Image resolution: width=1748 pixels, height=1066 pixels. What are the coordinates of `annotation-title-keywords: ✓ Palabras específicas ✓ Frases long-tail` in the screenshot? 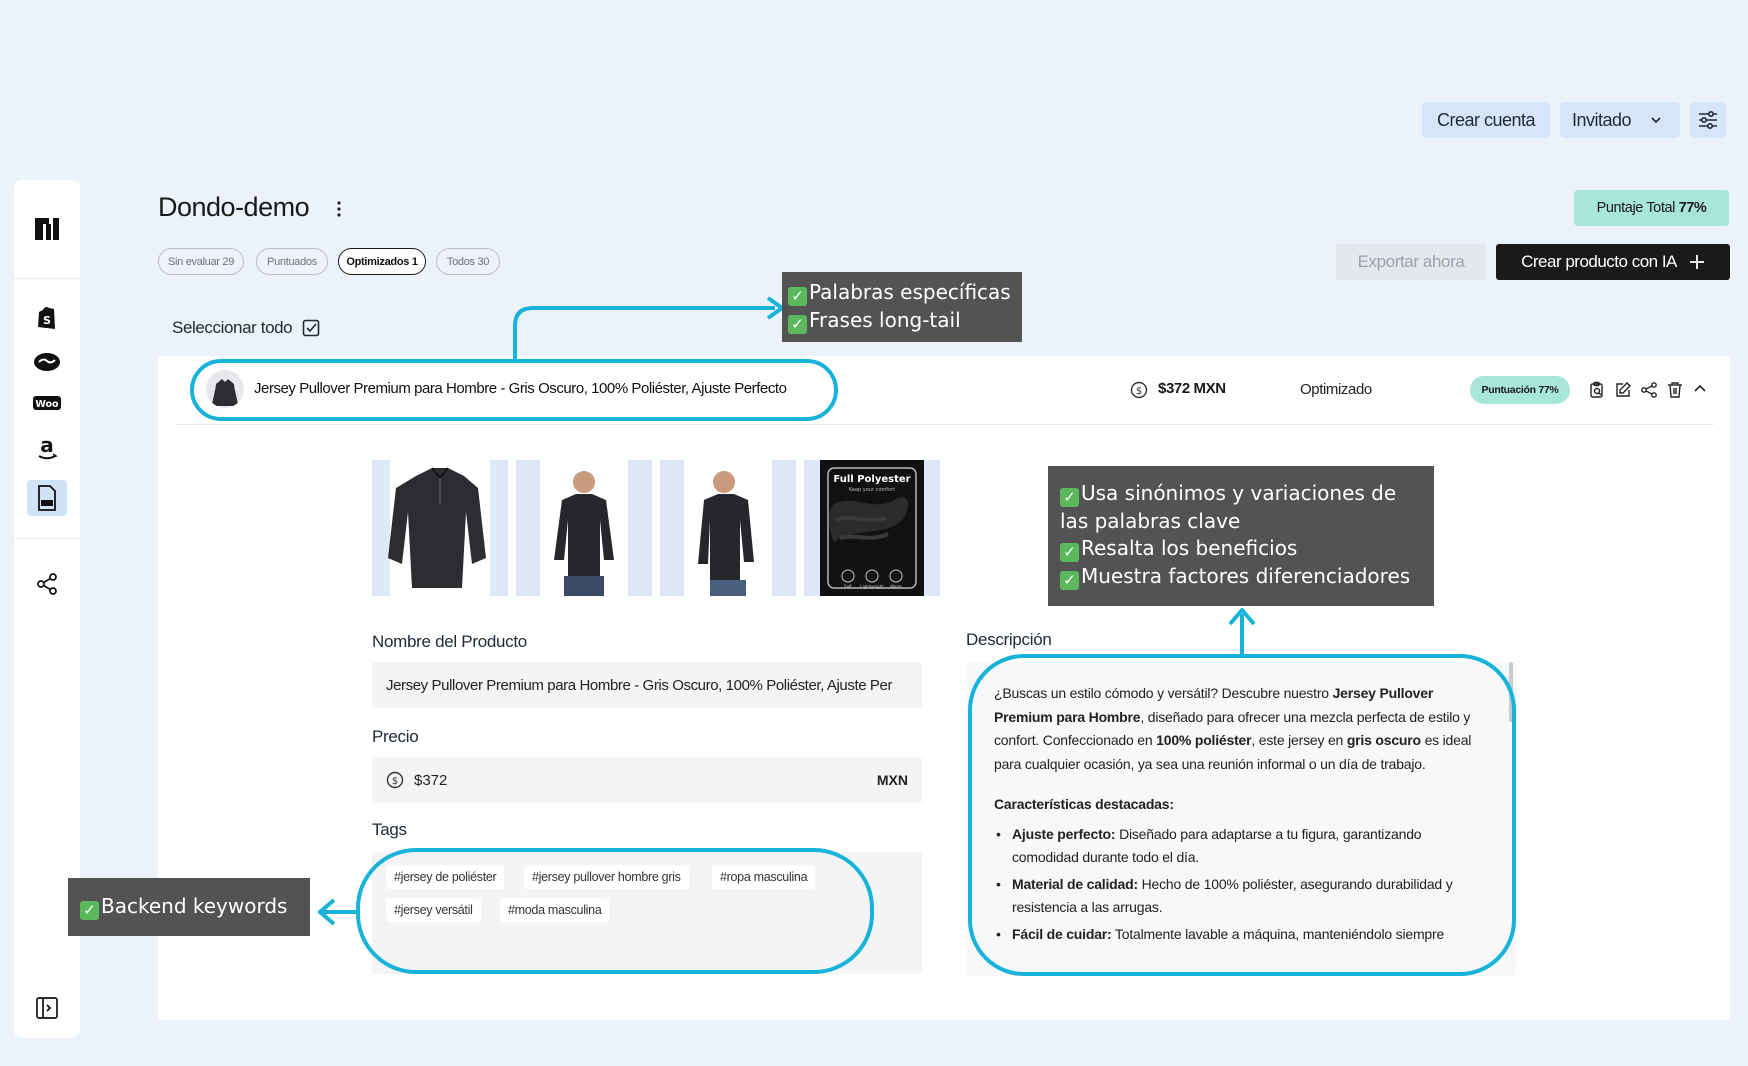 It's located at (902, 307).